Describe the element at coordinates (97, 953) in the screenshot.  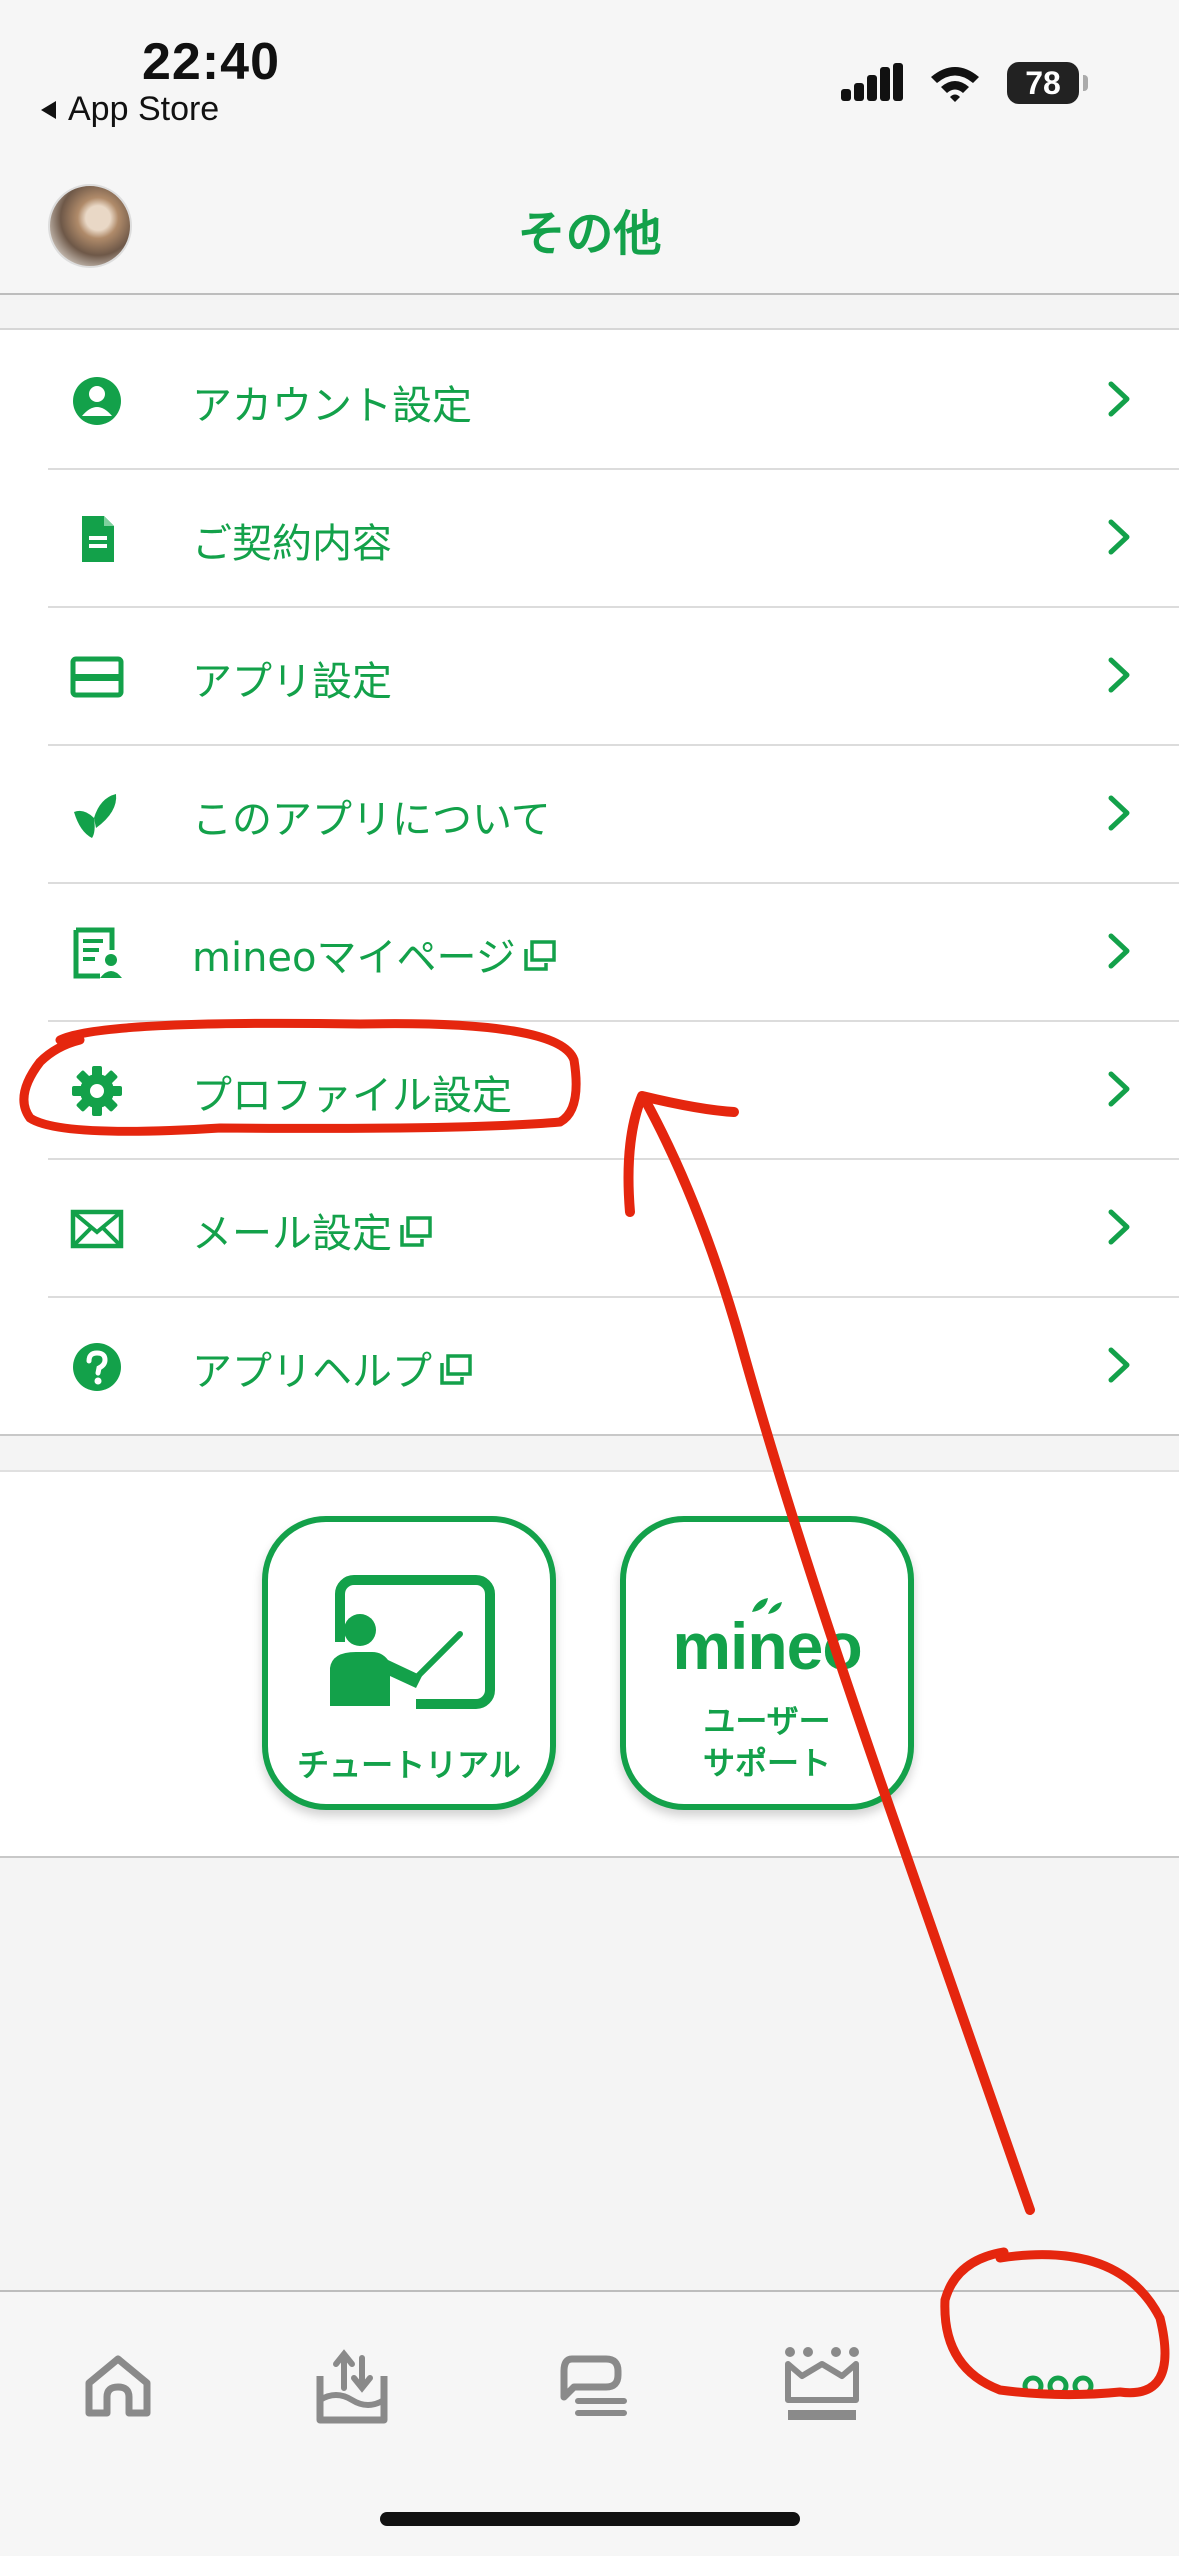
I see `mypage-icon` at that location.